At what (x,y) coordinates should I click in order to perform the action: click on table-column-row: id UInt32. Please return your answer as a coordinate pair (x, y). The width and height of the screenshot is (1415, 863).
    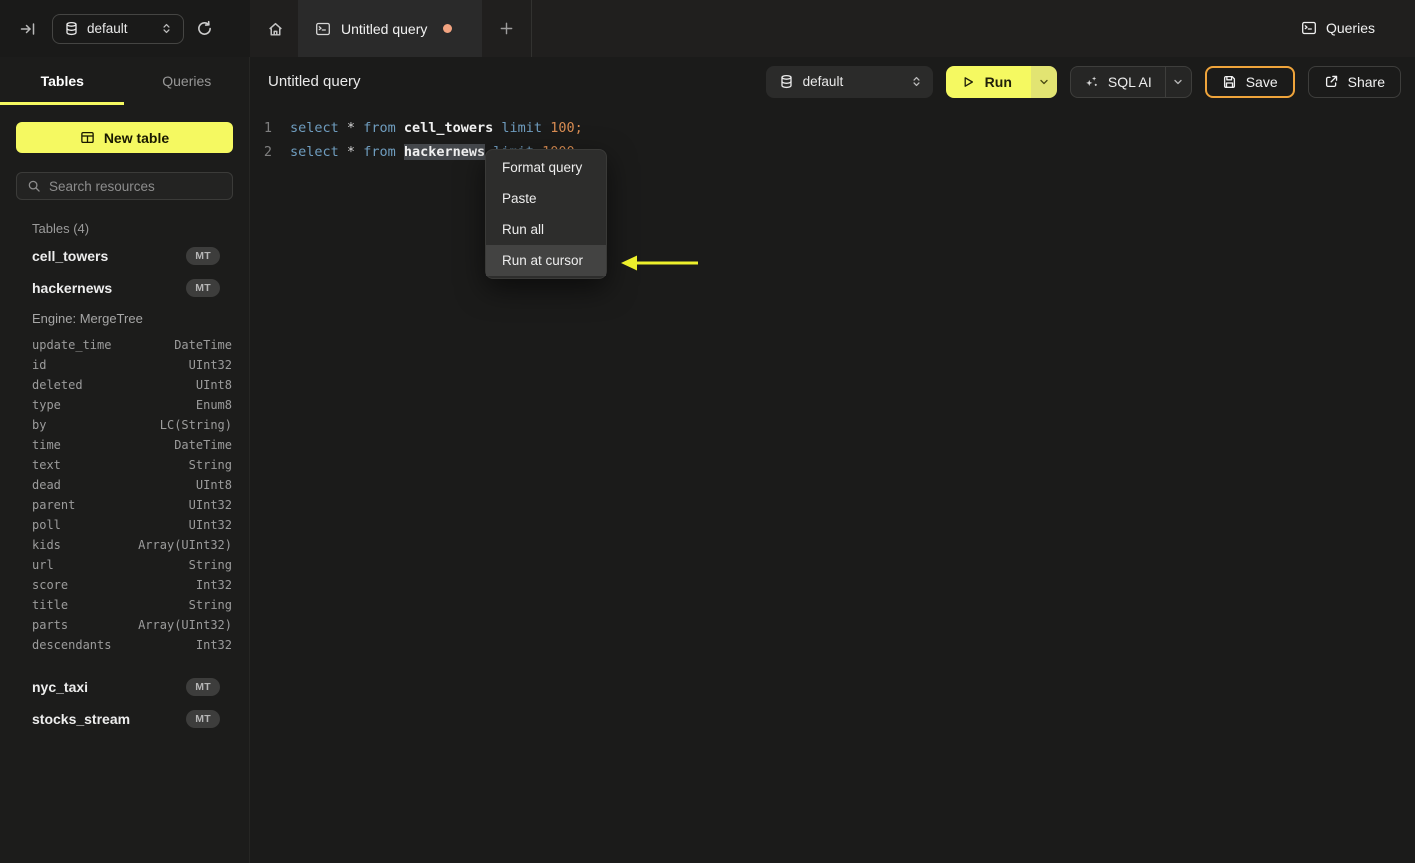
    Looking at the image, I should click on (124, 365).